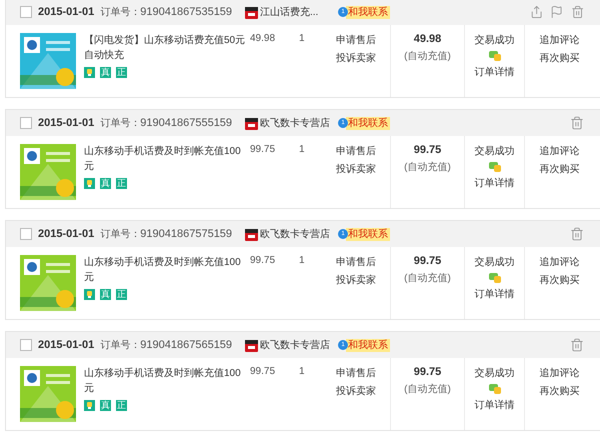 Image resolution: width=600 pixels, height=435 pixels. Describe the element at coordinates (167, 48) in the screenshot. I see `product-title: 【闪电发货】山东移动话费充值50元自动快充` at that location.